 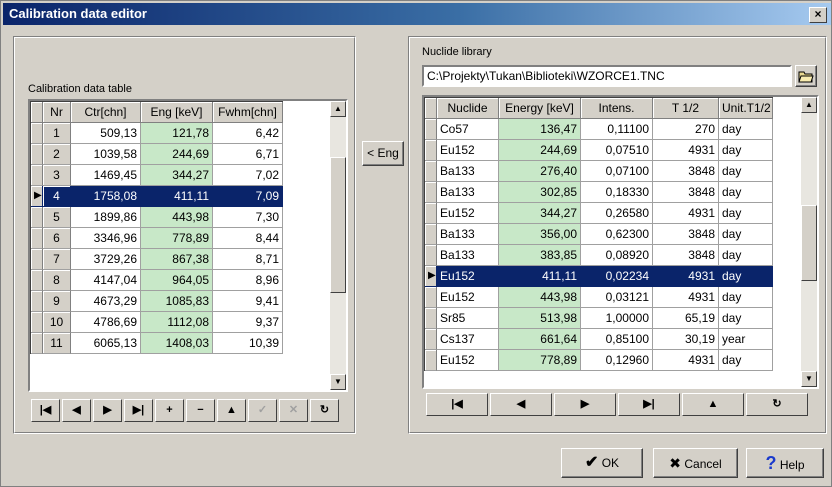 What do you see at coordinates (540, 360) in the screenshot?
I see `cell-en: 778,89` at bounding box center [540, 360].